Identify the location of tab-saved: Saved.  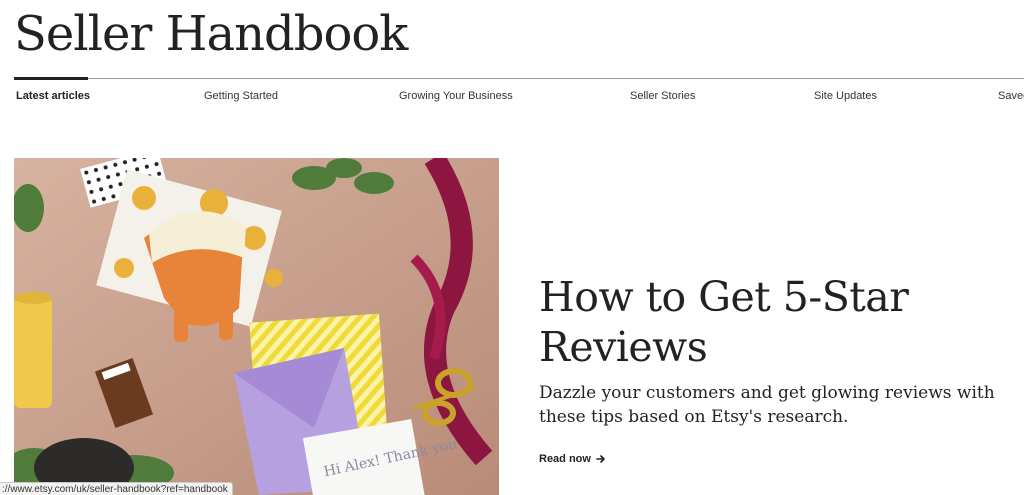
(1011, 96).